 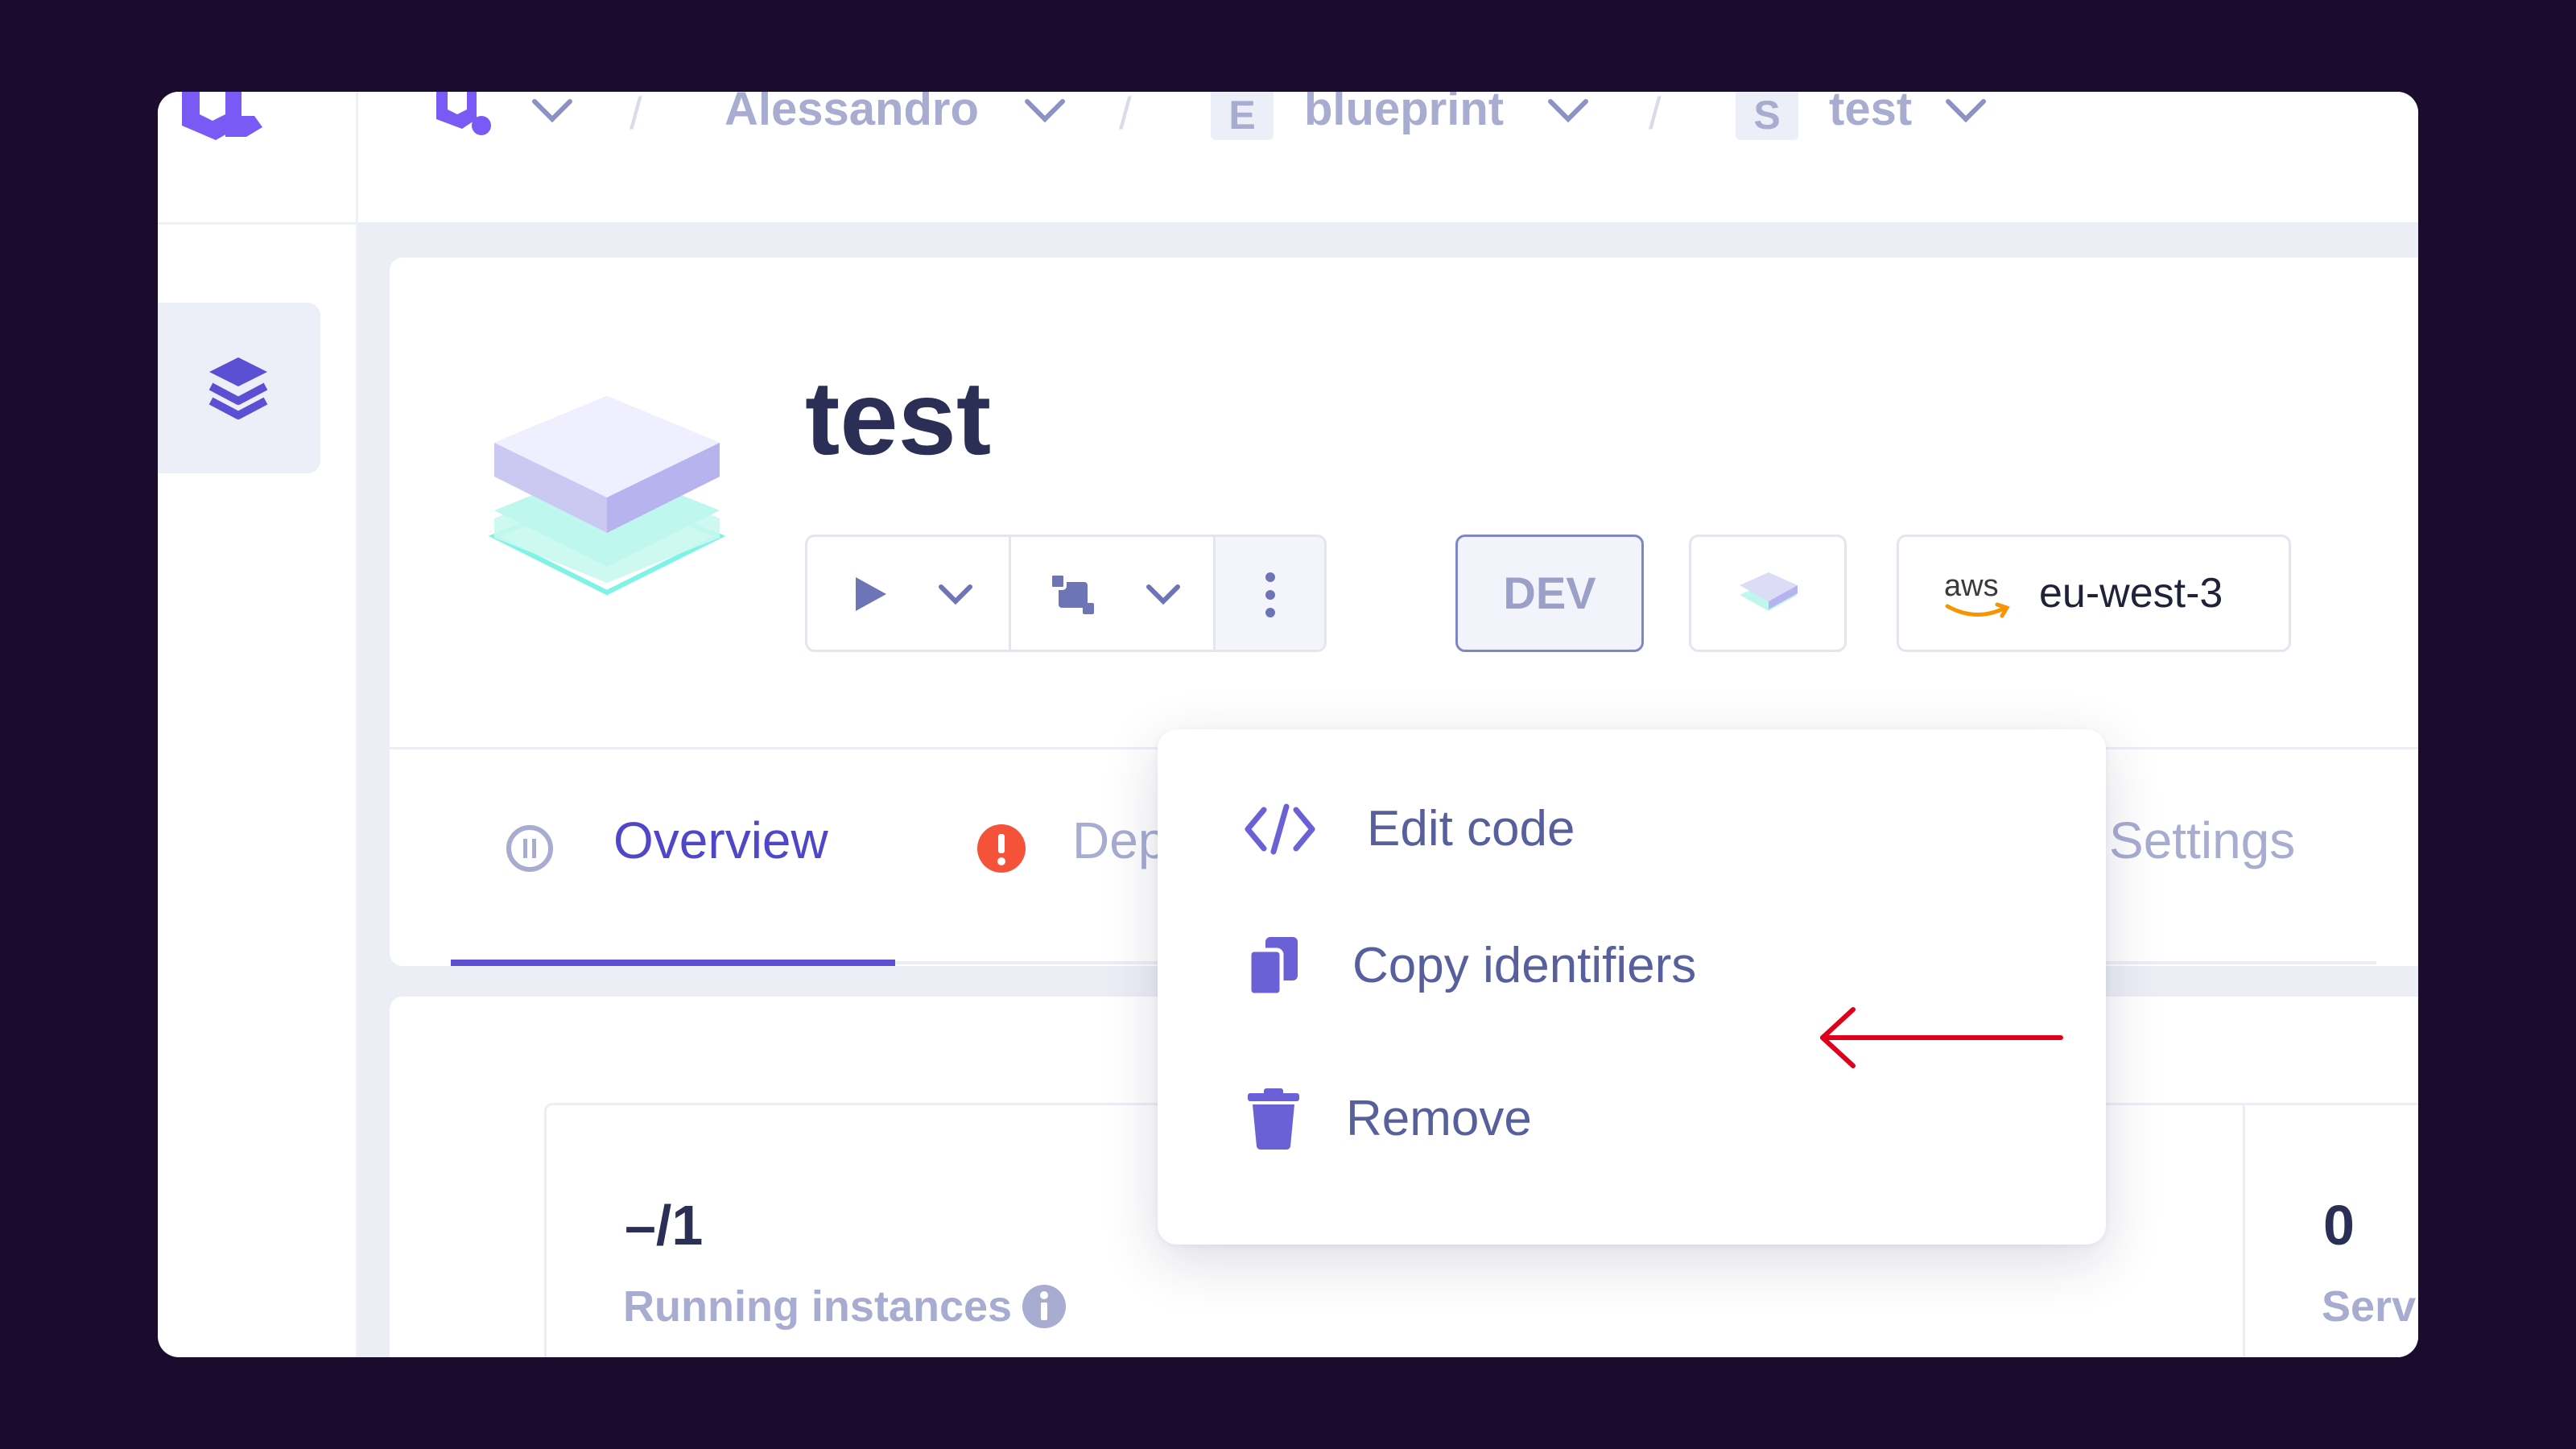 I want to click on menu-item-label: Remove, so click(x=1439, y=1118).